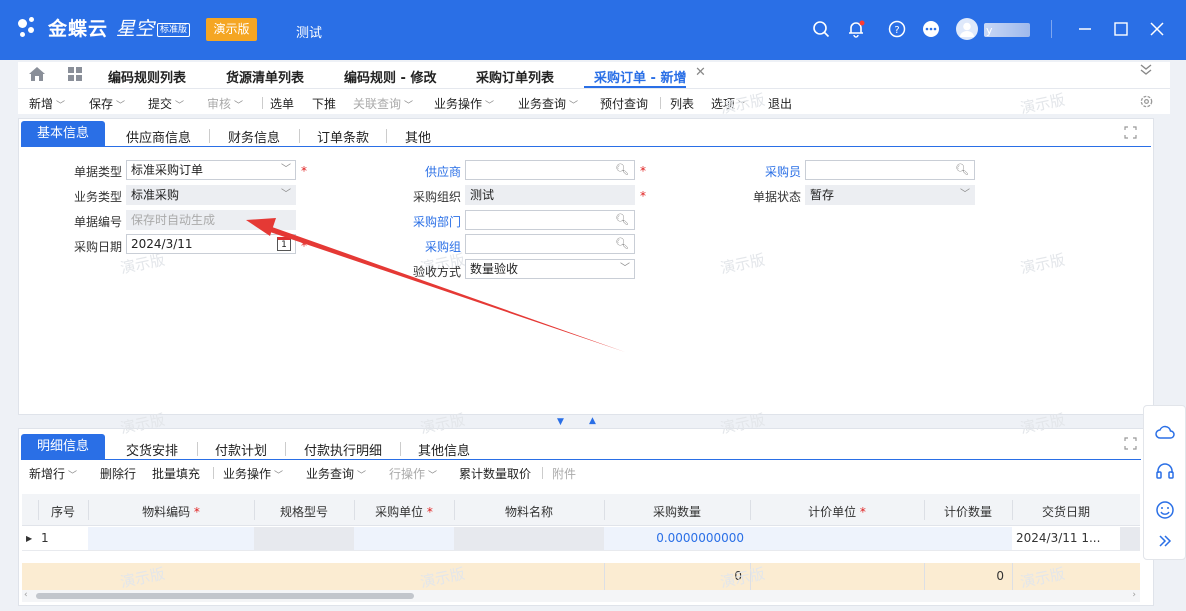 The height and width of the screenshot is (611, 1186). Describe the element at coordinates (152, 449) in the screenshot. I see `tab-delivery-schedule: 交货安排` at that location.